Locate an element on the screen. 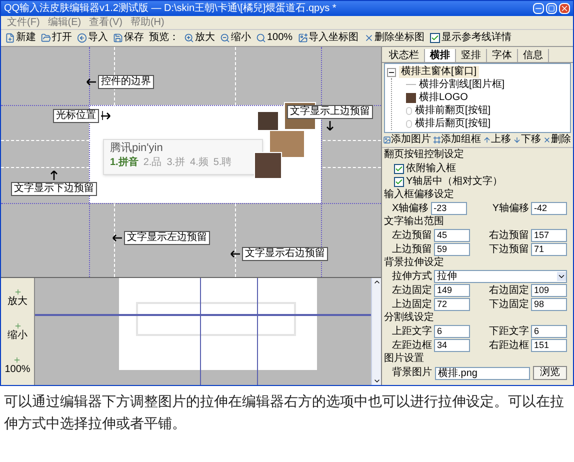 This screenshot has width=574, height=462. delete-icon is located at coordinates (369, 38).